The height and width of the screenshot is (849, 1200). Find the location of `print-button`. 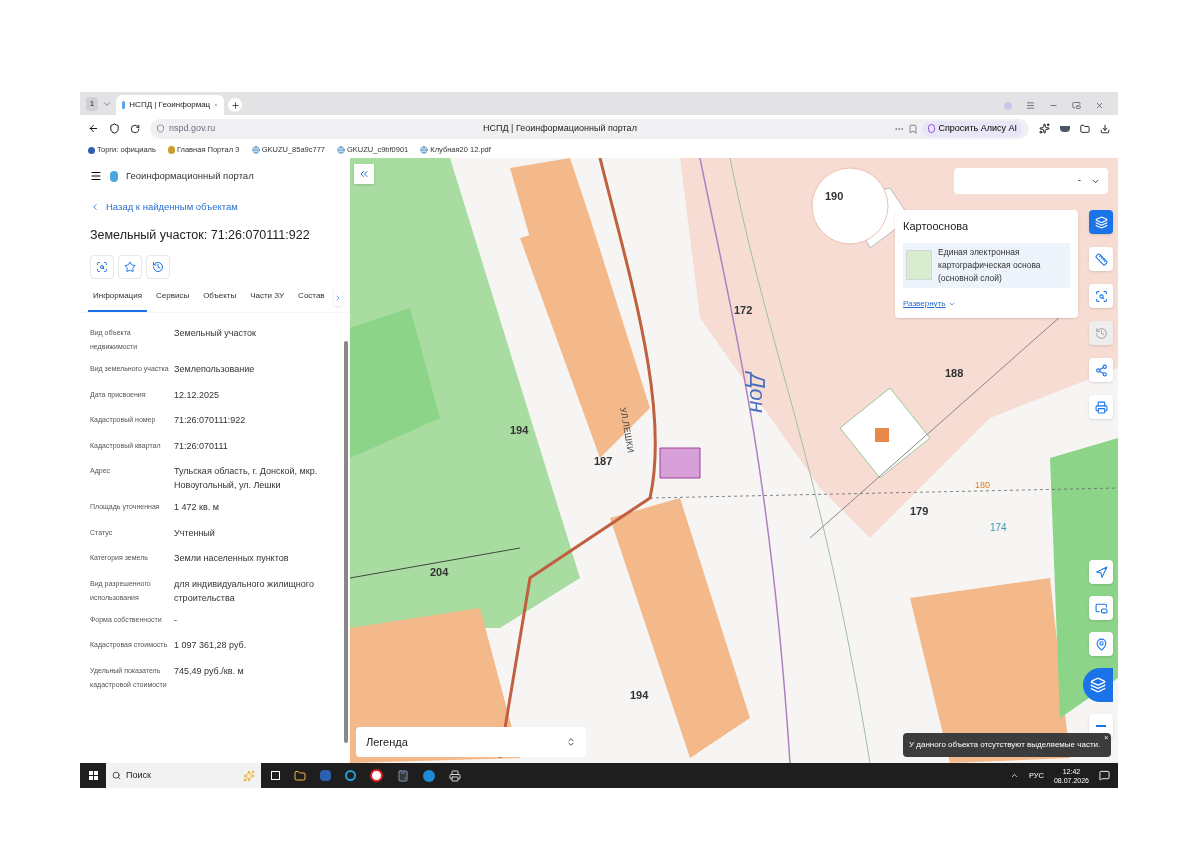

print-button is located at coordinates (1101, 407).